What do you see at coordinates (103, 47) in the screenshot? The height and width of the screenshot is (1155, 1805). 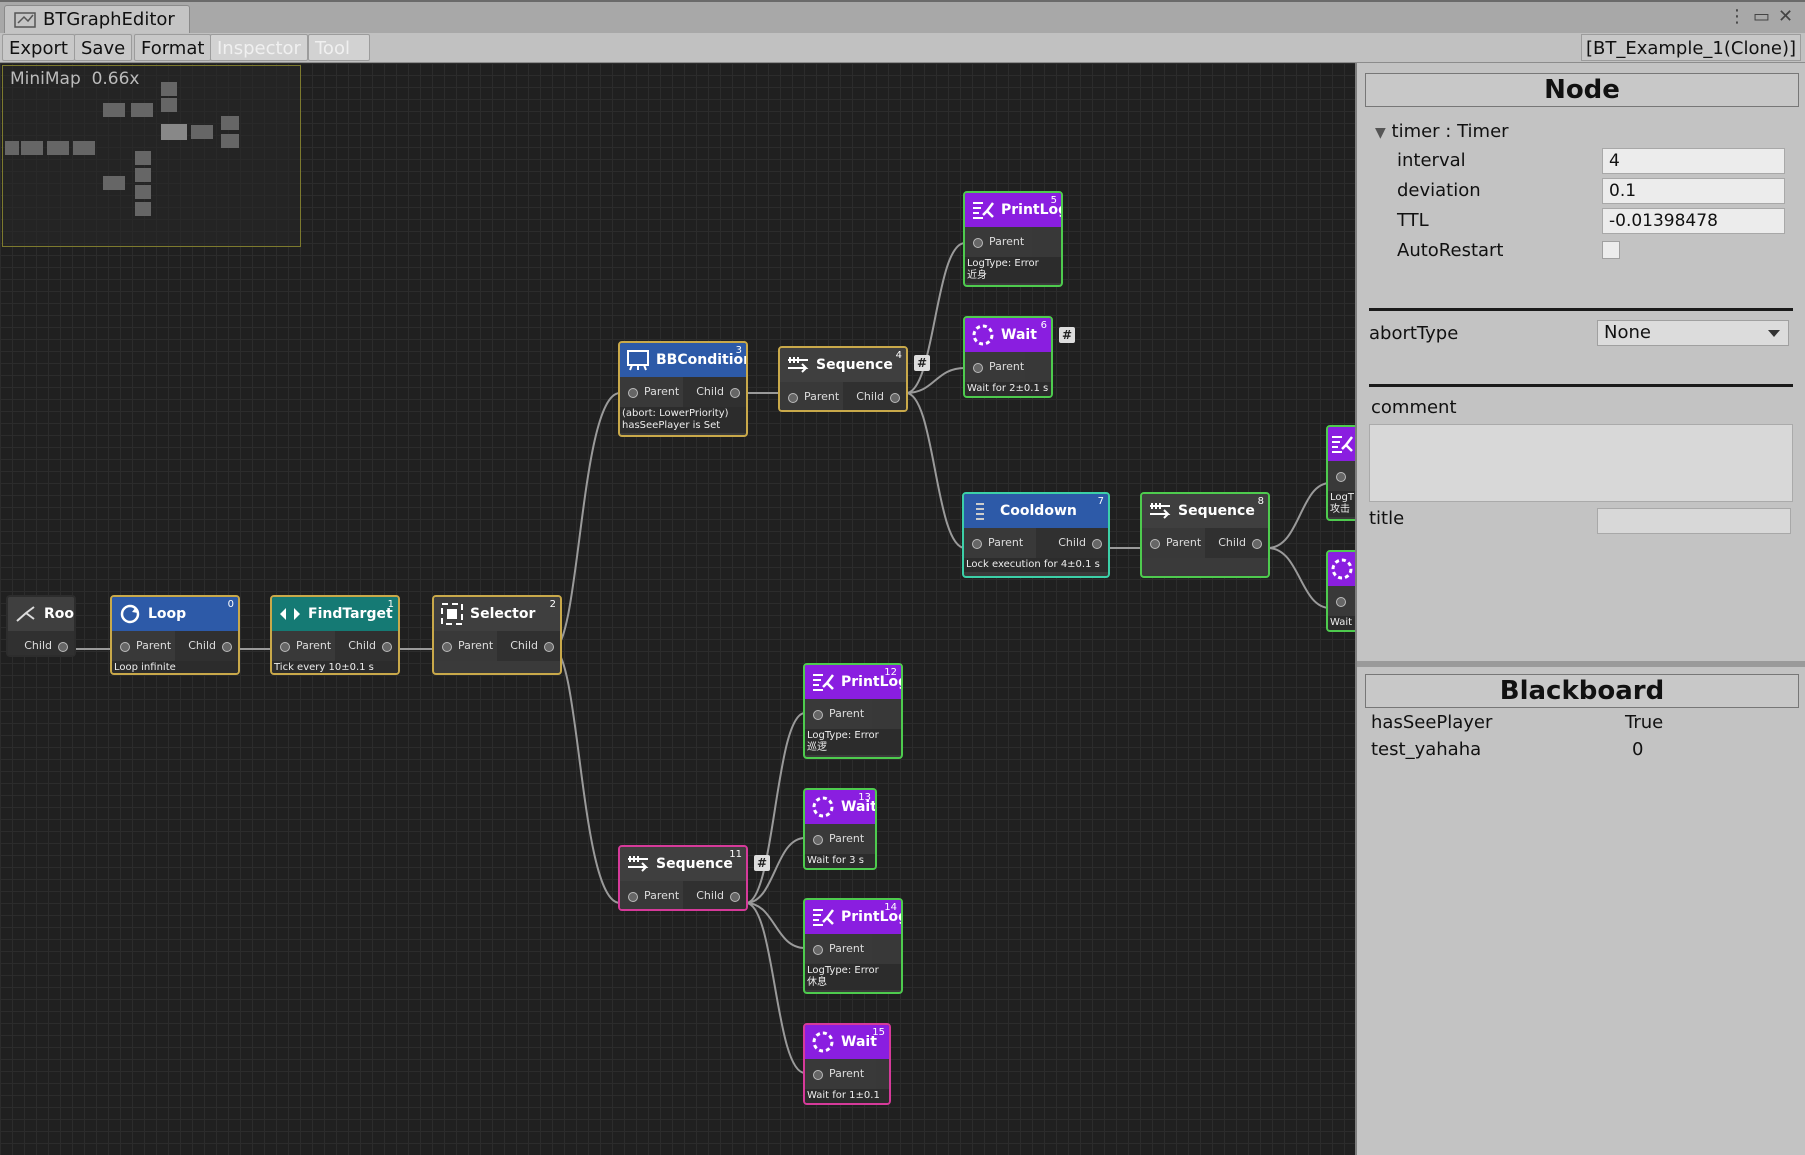 I see `save-button: Save` at bounding box center [103, 47].